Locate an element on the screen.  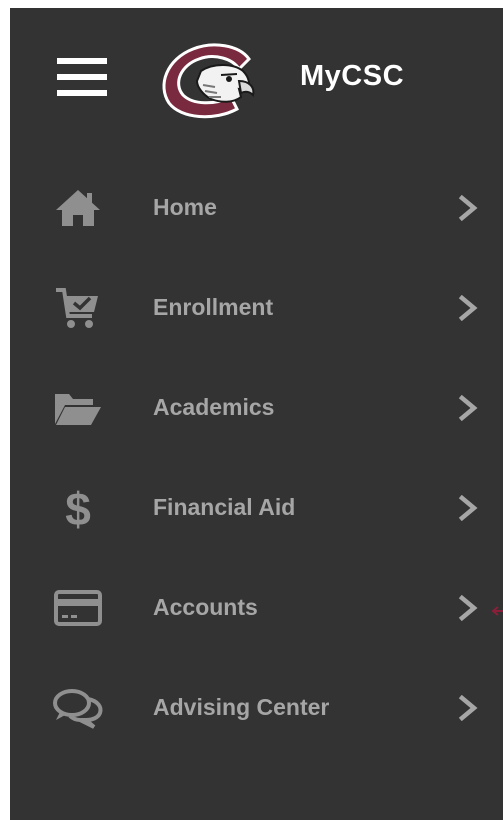
menu-item-enrollment: Enrollment is located at coordinates (256, 308).